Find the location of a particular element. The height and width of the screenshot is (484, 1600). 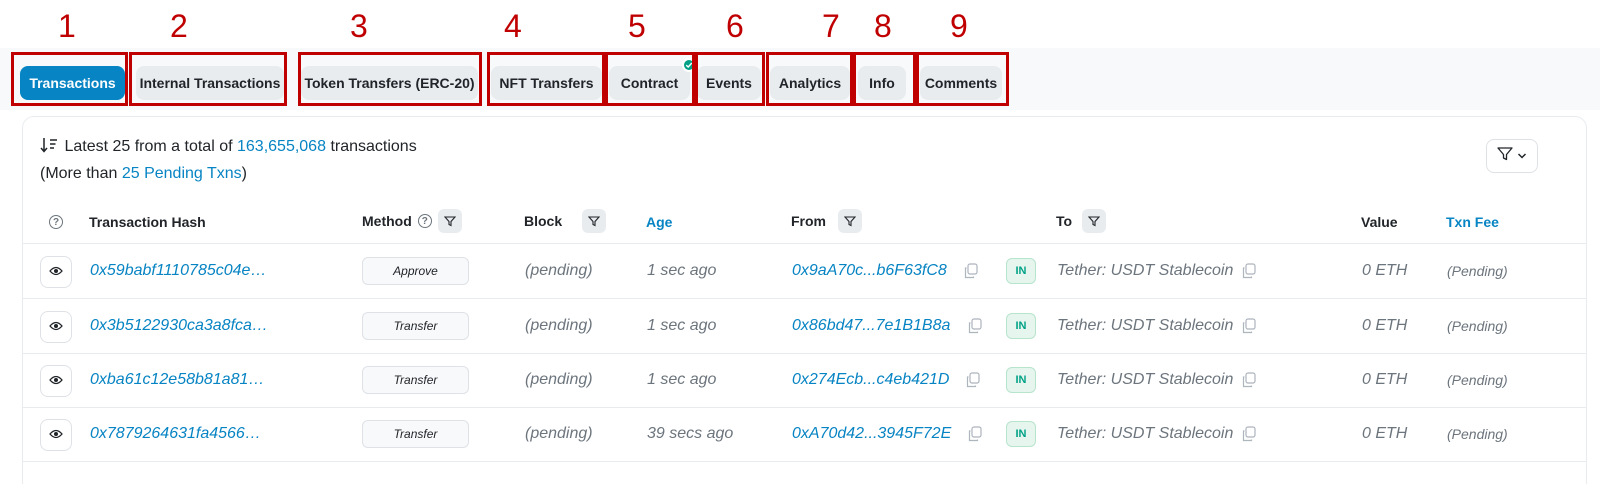

block-filter-icon is located at coordinates (594, 221).